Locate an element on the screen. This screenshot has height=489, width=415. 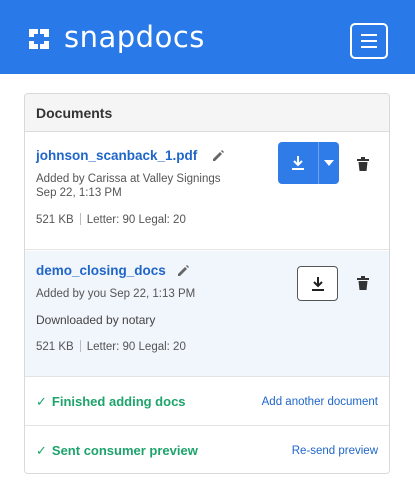
status-row-consumer-preview: ✓ Sent consumer preview Re-send preview is located at coordinates (207, 450).